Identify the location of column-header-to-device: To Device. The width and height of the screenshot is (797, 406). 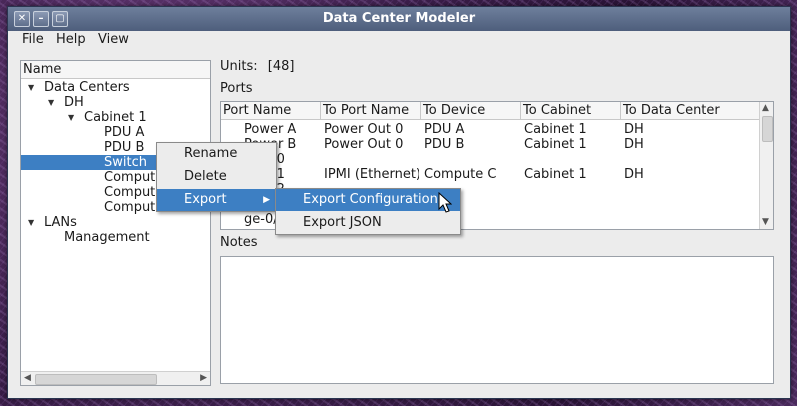
(471, 111).